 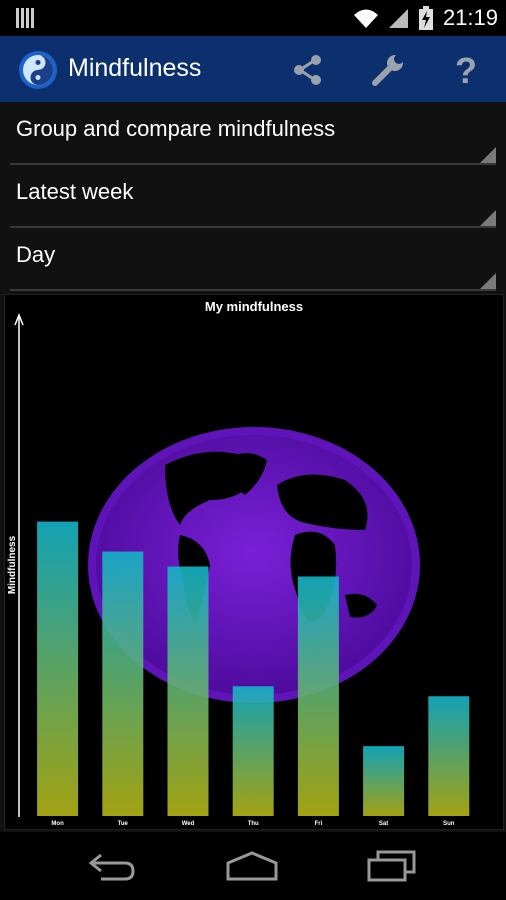 I want to click on x-tick-label: Wed, so click(x=188, y=824).